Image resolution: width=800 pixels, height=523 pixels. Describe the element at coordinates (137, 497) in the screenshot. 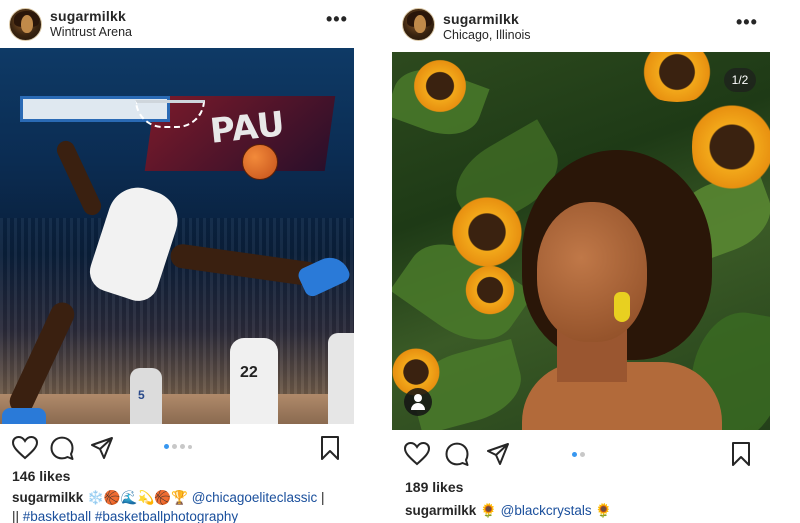

I see `caption-emojis: ❄️🏀🌊💫🏀🏆` at that location.